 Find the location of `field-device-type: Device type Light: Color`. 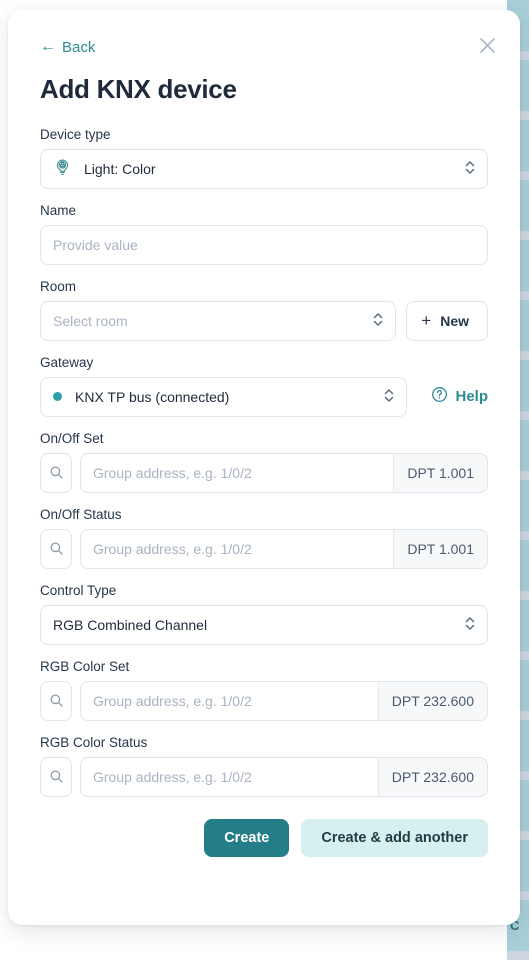

field-device-type: Device type Light: Color is located at coordinates (264, 158).